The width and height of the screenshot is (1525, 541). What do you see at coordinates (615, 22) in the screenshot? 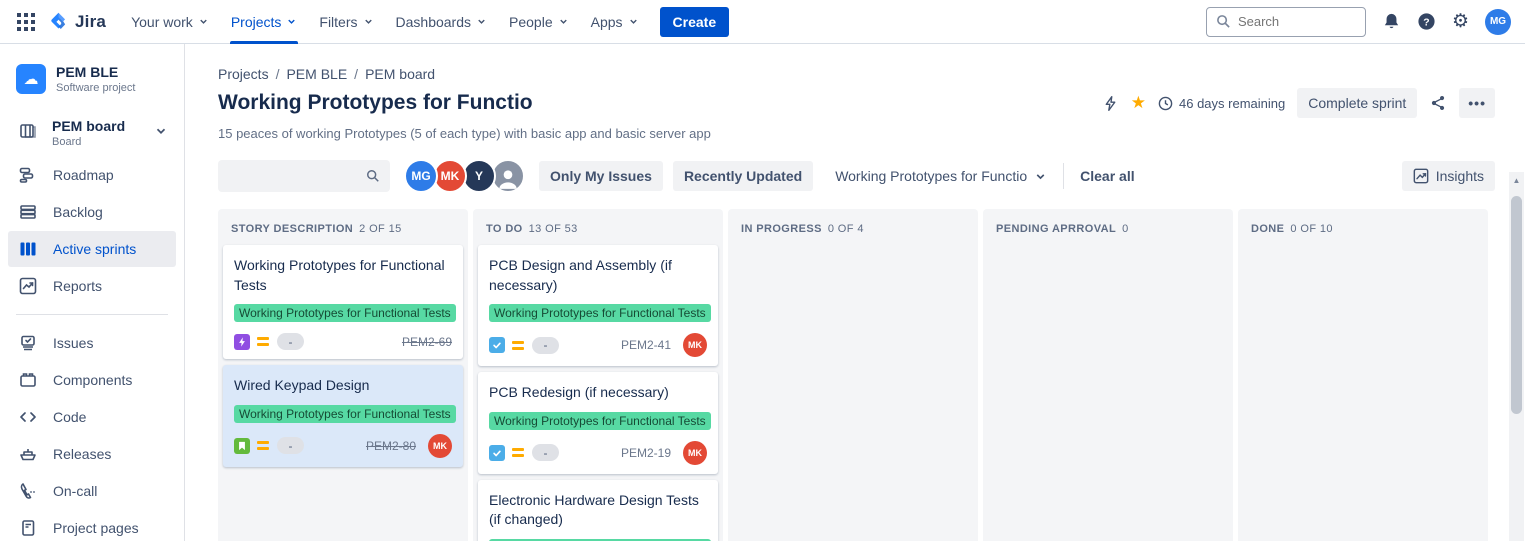
I see `nav-item-apps: Apps` at bounding box center [615, 22].